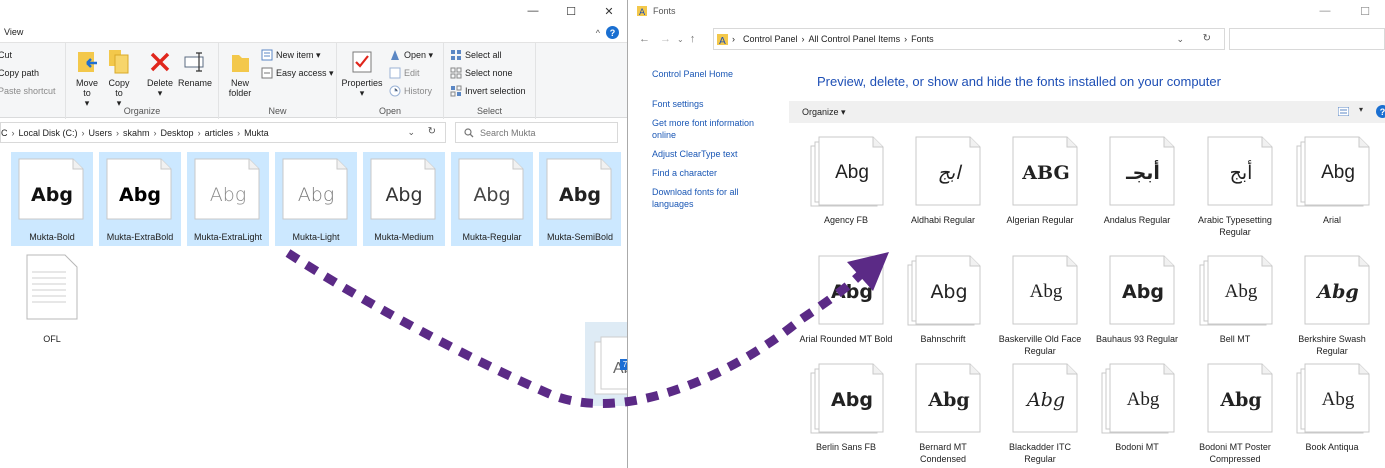 This screenshot has height=468, width=1385. What do you see at coordinates (846, 187) in the screenshot?
I see `font-item: Abg Agency FB` at bounding box center [846, 187].